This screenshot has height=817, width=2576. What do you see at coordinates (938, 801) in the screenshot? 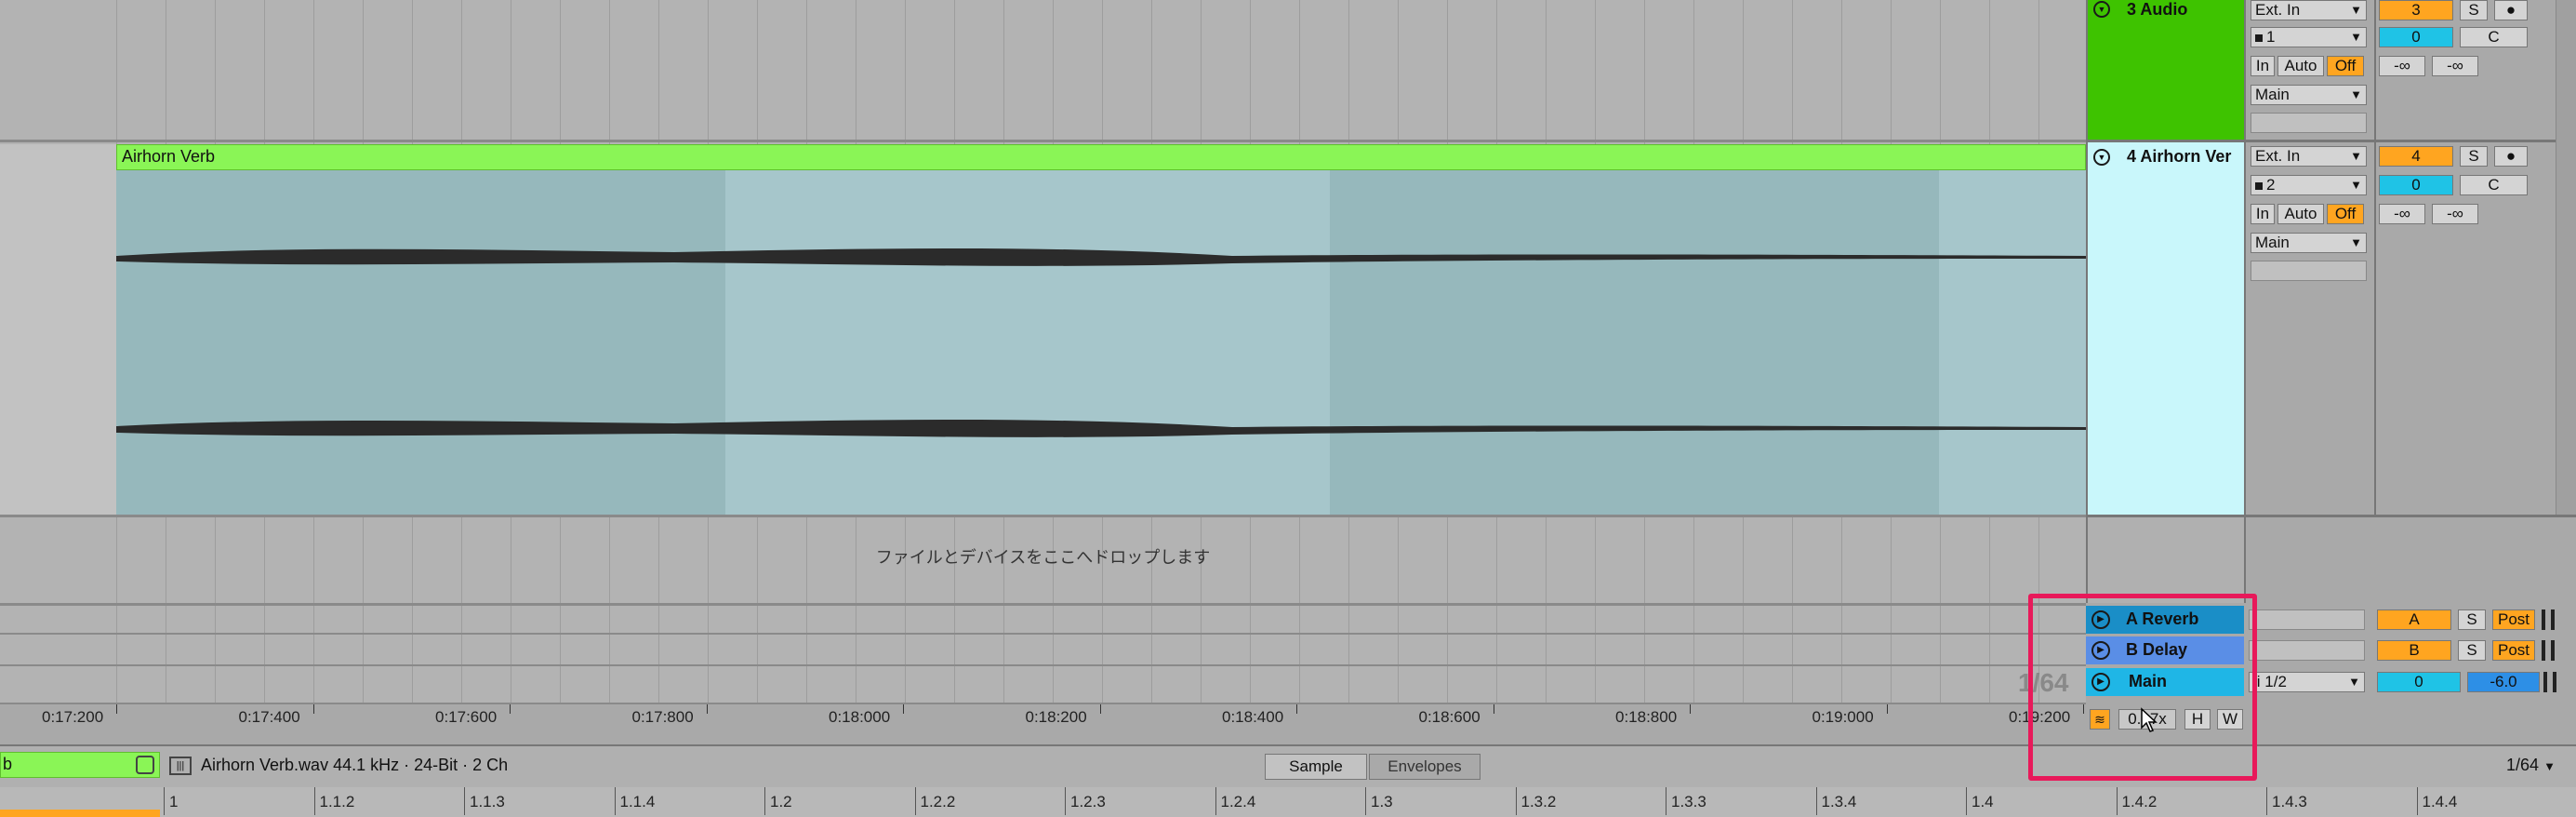
I see `clip-ruler-label: 1.2.2` at bounding box center [938, 801].